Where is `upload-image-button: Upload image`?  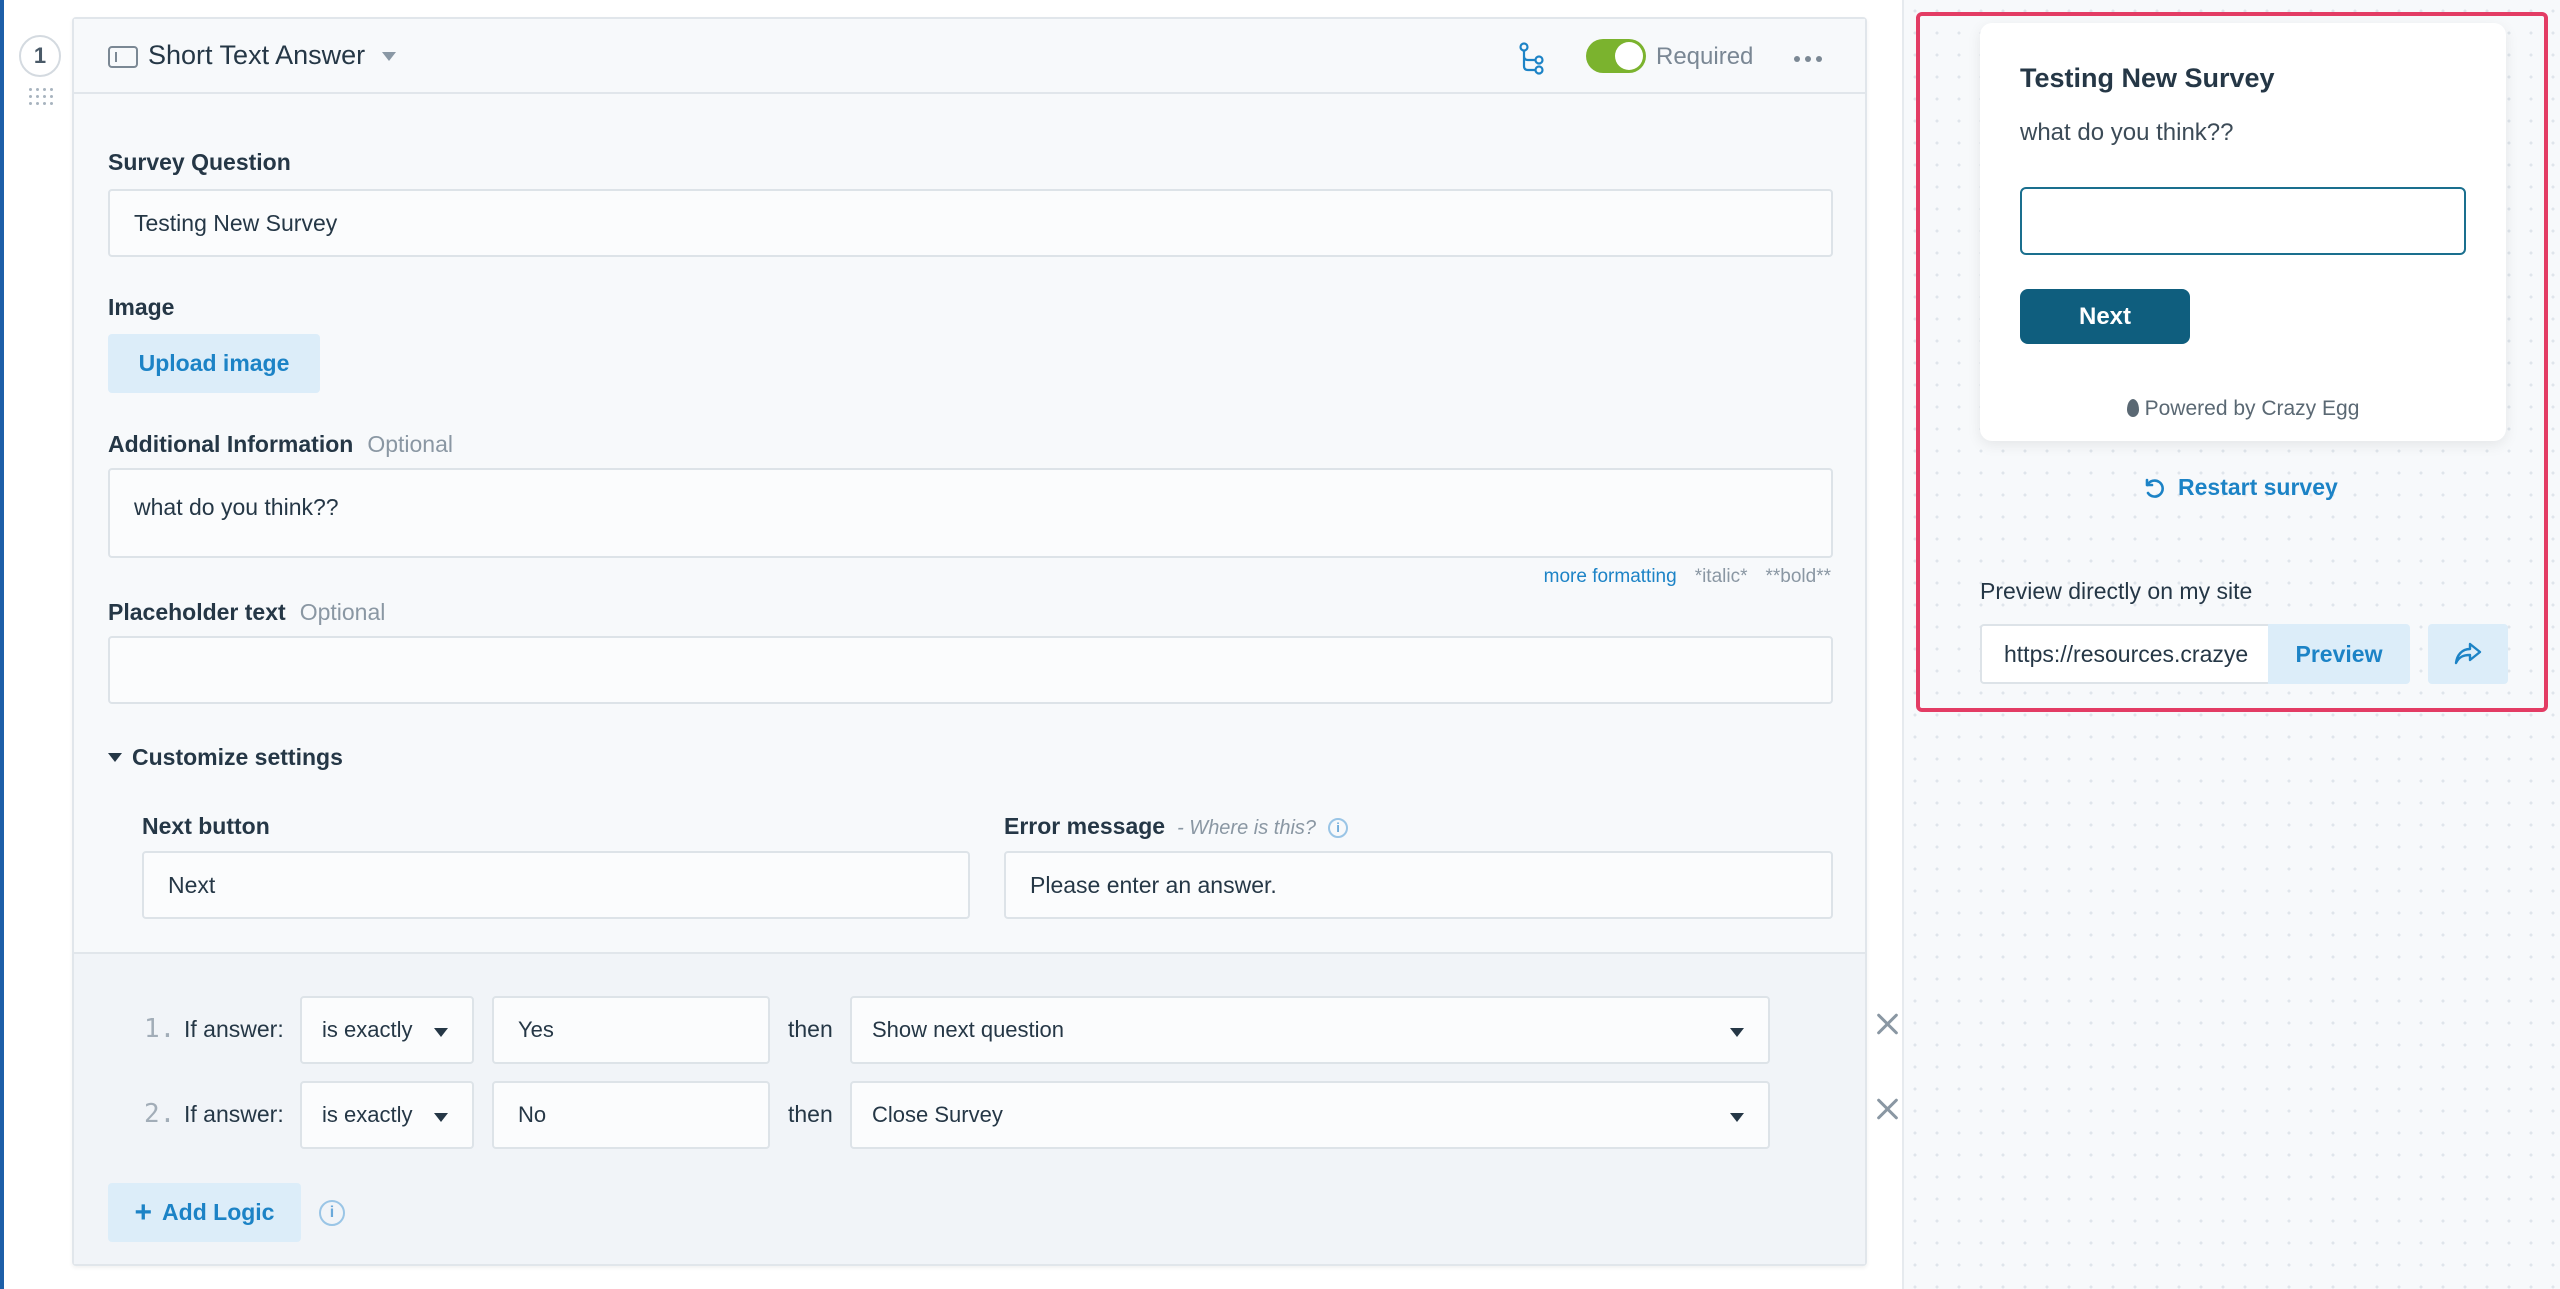 upload-image-button: Upload image is located at coordinates (214, 363).